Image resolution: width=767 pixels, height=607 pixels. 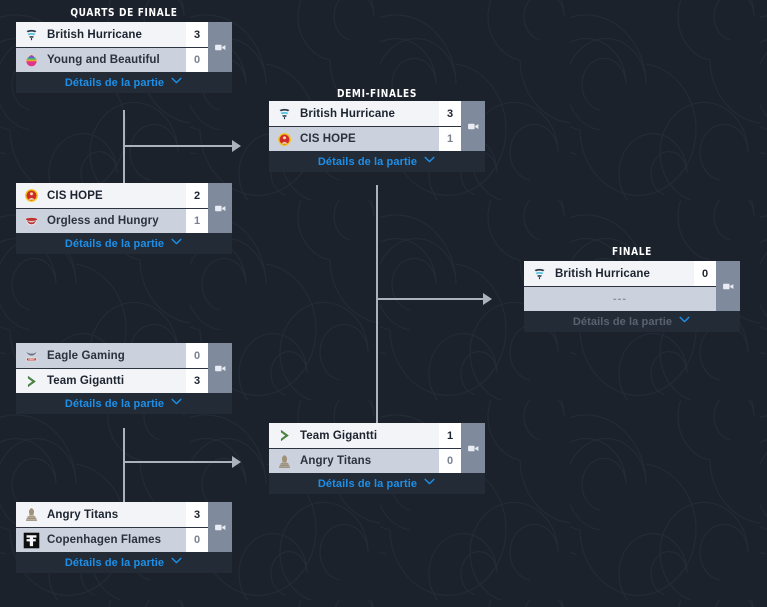 I want to click on team-row: Team Gigantti 1, so click(x=365, y=435).